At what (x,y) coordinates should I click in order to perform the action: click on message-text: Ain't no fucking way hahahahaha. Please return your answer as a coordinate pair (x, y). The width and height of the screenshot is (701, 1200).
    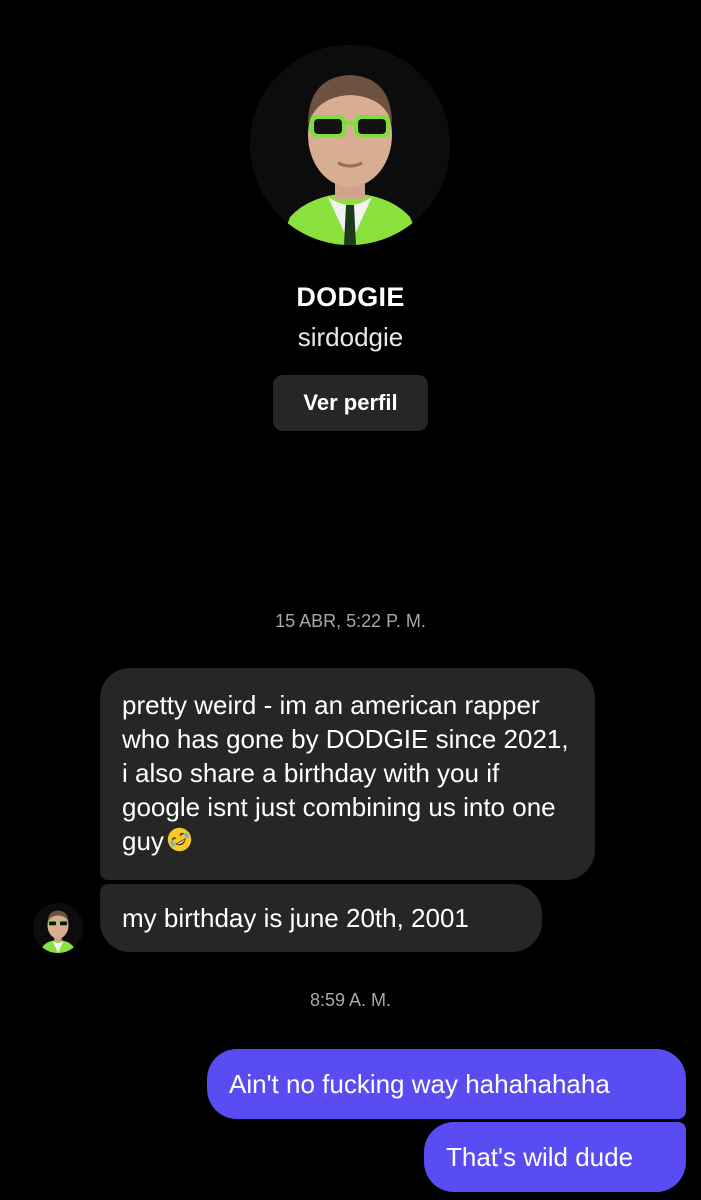
    Looking at the image, I should click on (419, 1084).